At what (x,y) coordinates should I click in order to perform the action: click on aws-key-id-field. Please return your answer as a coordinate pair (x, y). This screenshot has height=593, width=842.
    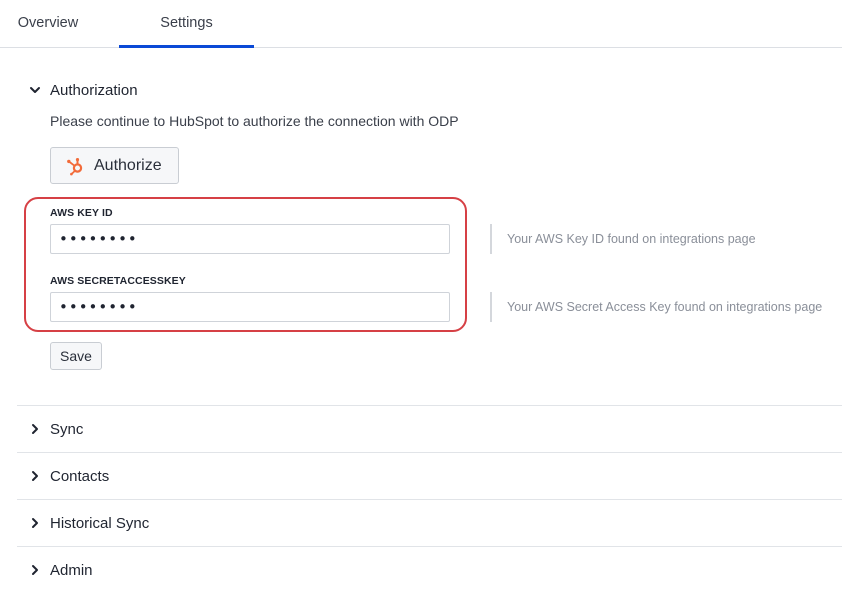
    Looking at the image, I should click on (250, 239).